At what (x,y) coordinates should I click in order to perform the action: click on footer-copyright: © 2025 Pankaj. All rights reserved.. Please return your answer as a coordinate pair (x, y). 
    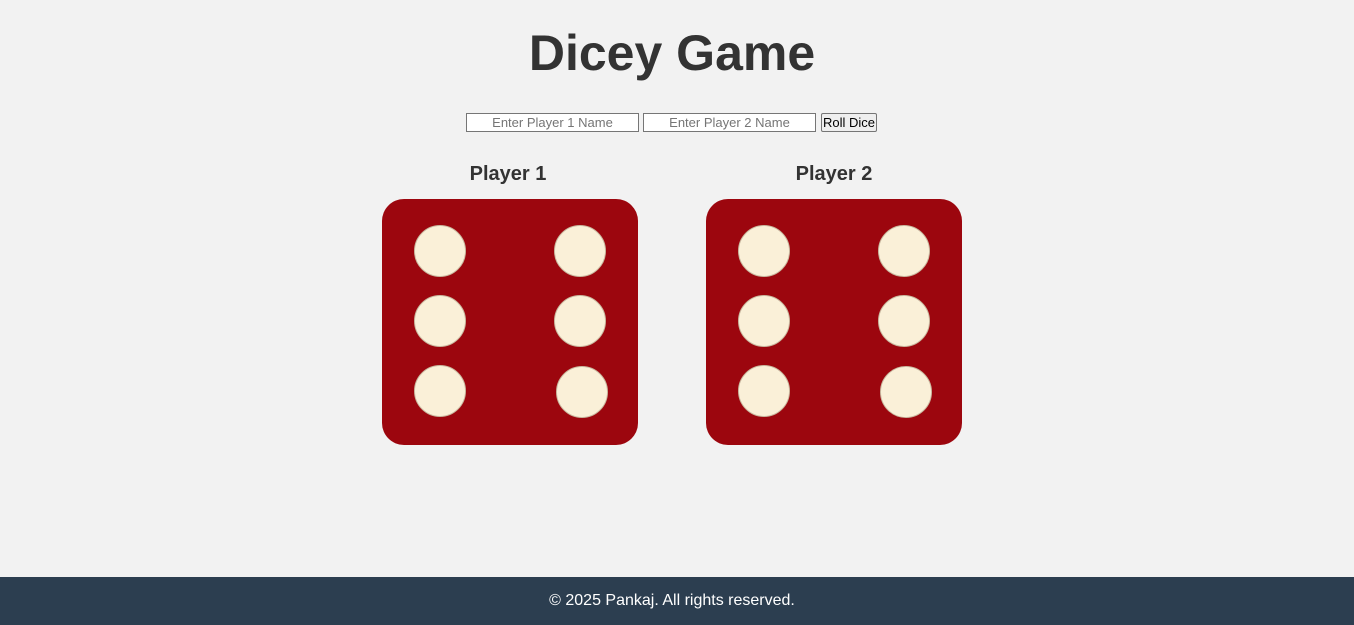
    Looking at the image, I should click on (672, 600).